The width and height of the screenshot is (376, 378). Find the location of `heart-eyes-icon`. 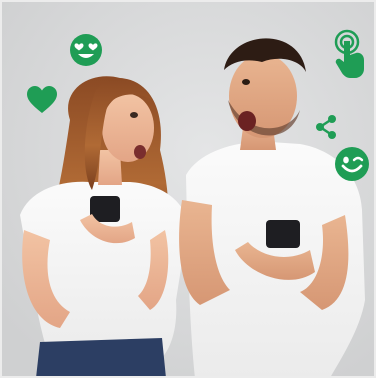

heart-eyes-icon is located at coordinates (86, 50).